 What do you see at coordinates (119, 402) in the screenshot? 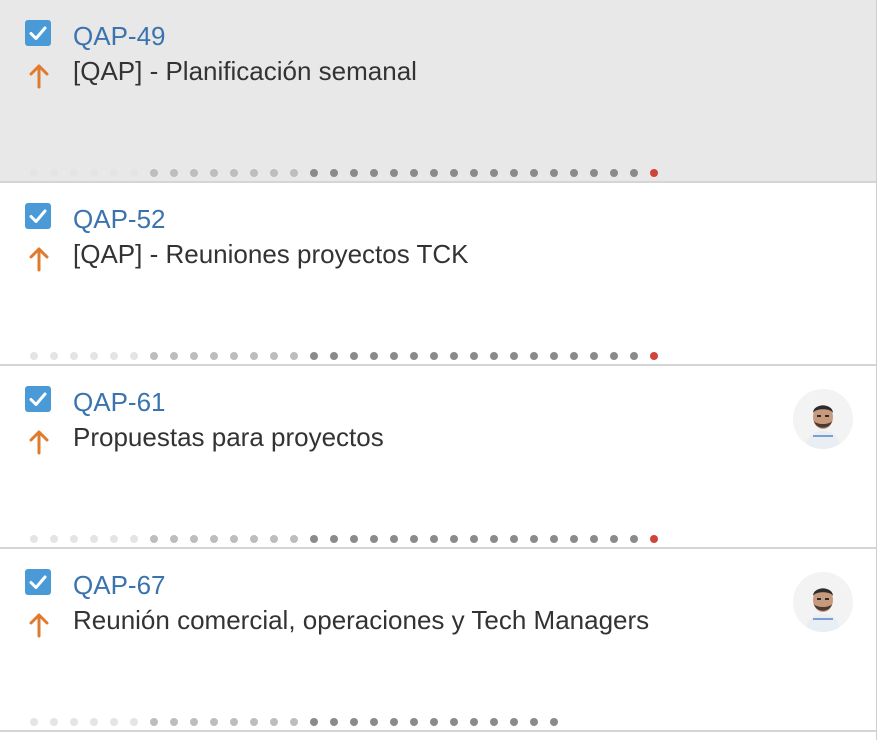
I see `issue-key-link: QAP-61` at bounding box center [119, 402].